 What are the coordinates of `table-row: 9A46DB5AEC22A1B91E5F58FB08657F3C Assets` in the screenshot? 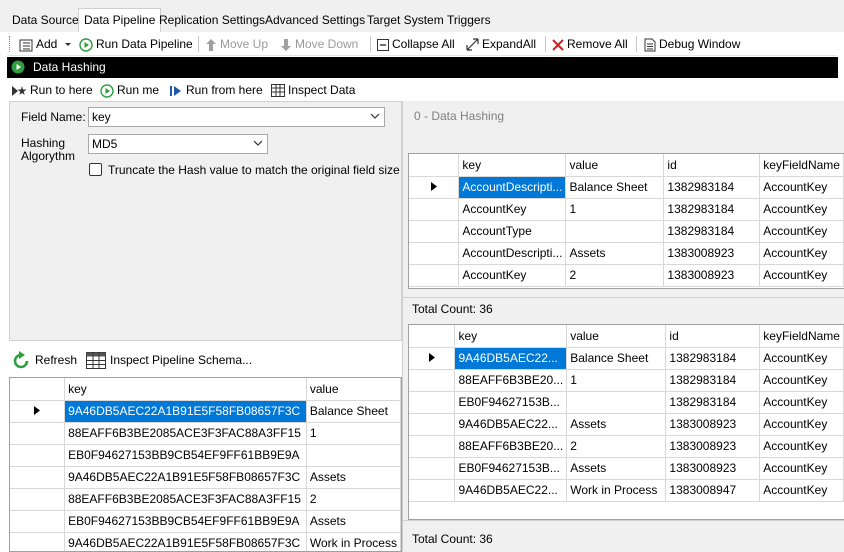 It's located at (205, 477).